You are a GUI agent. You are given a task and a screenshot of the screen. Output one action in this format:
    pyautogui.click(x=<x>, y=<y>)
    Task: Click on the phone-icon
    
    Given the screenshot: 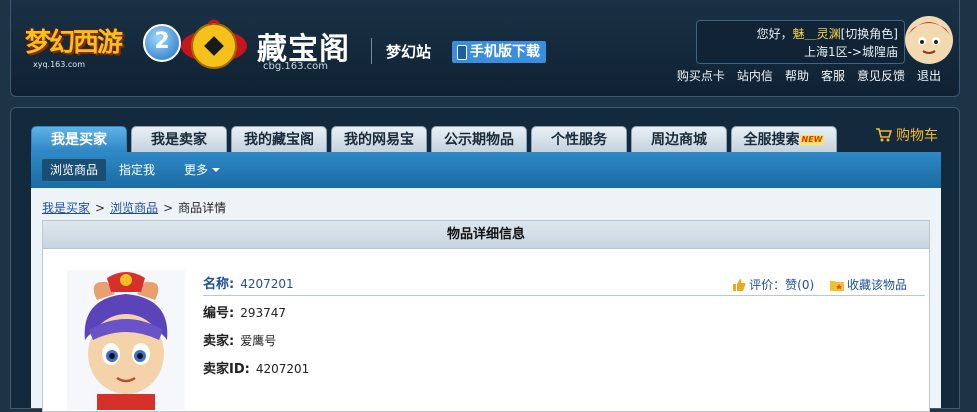 What is the action you would take?
    pyautogui.click(x=462, y=52)
    